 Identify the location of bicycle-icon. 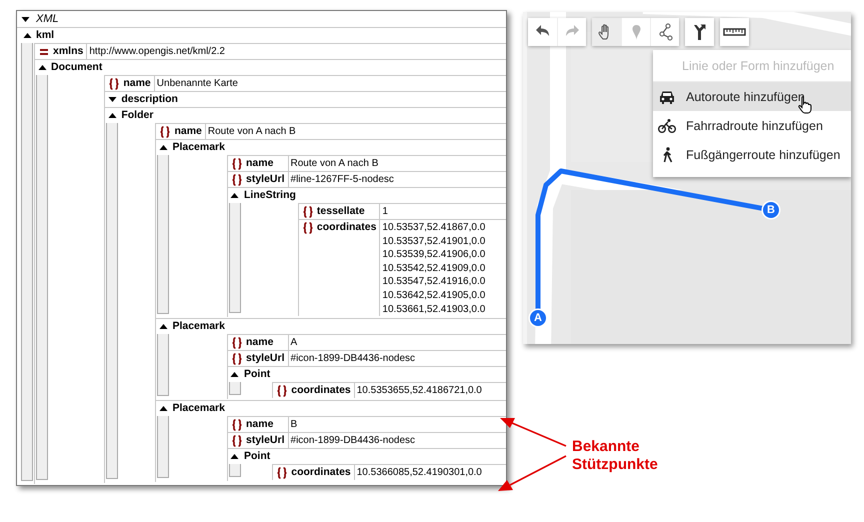
(667, 126).